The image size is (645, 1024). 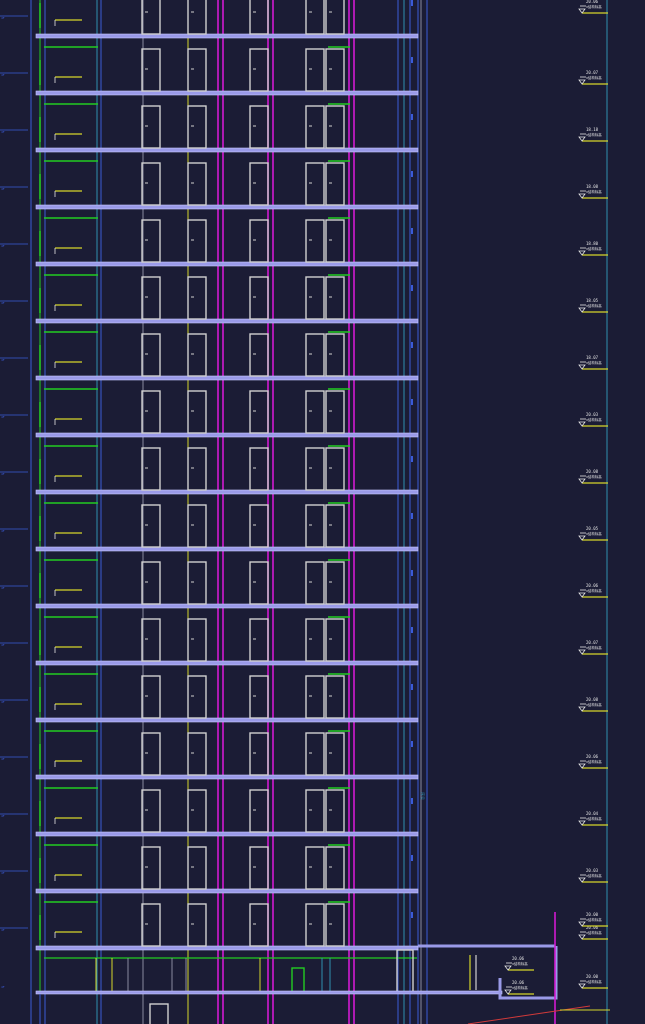 I want to click on elevation-value: 20.08, so click(x=592, y=699).